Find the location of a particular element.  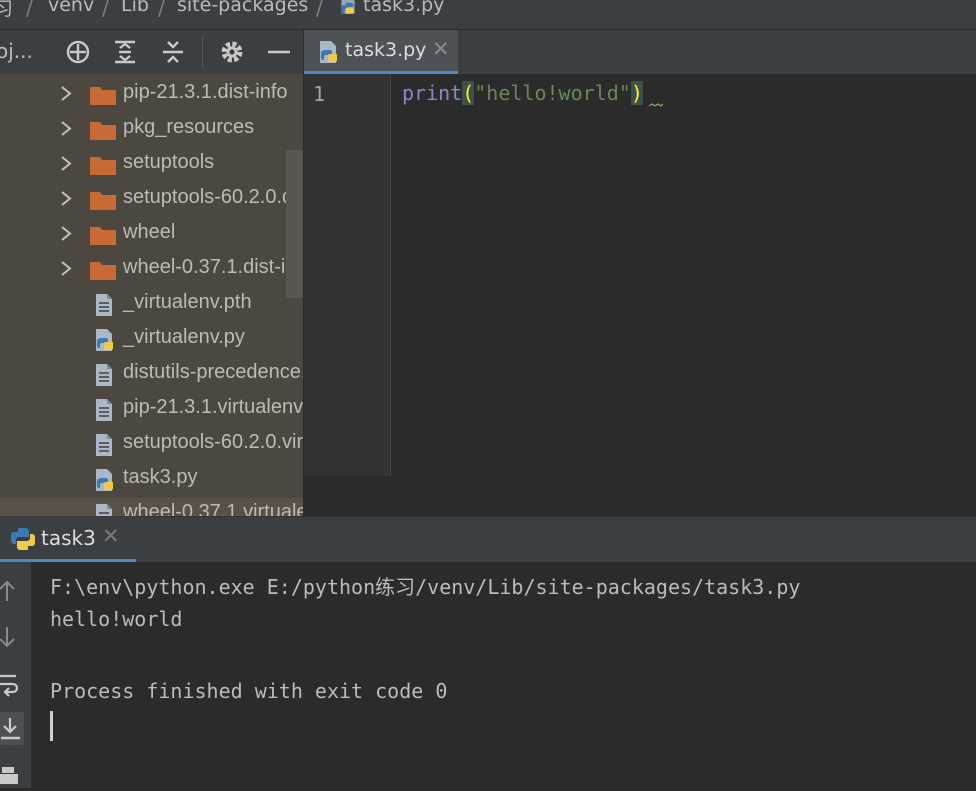

tree-file-row: setuptools-60.2.0.virtualenv is located at coordinates (151, 443).